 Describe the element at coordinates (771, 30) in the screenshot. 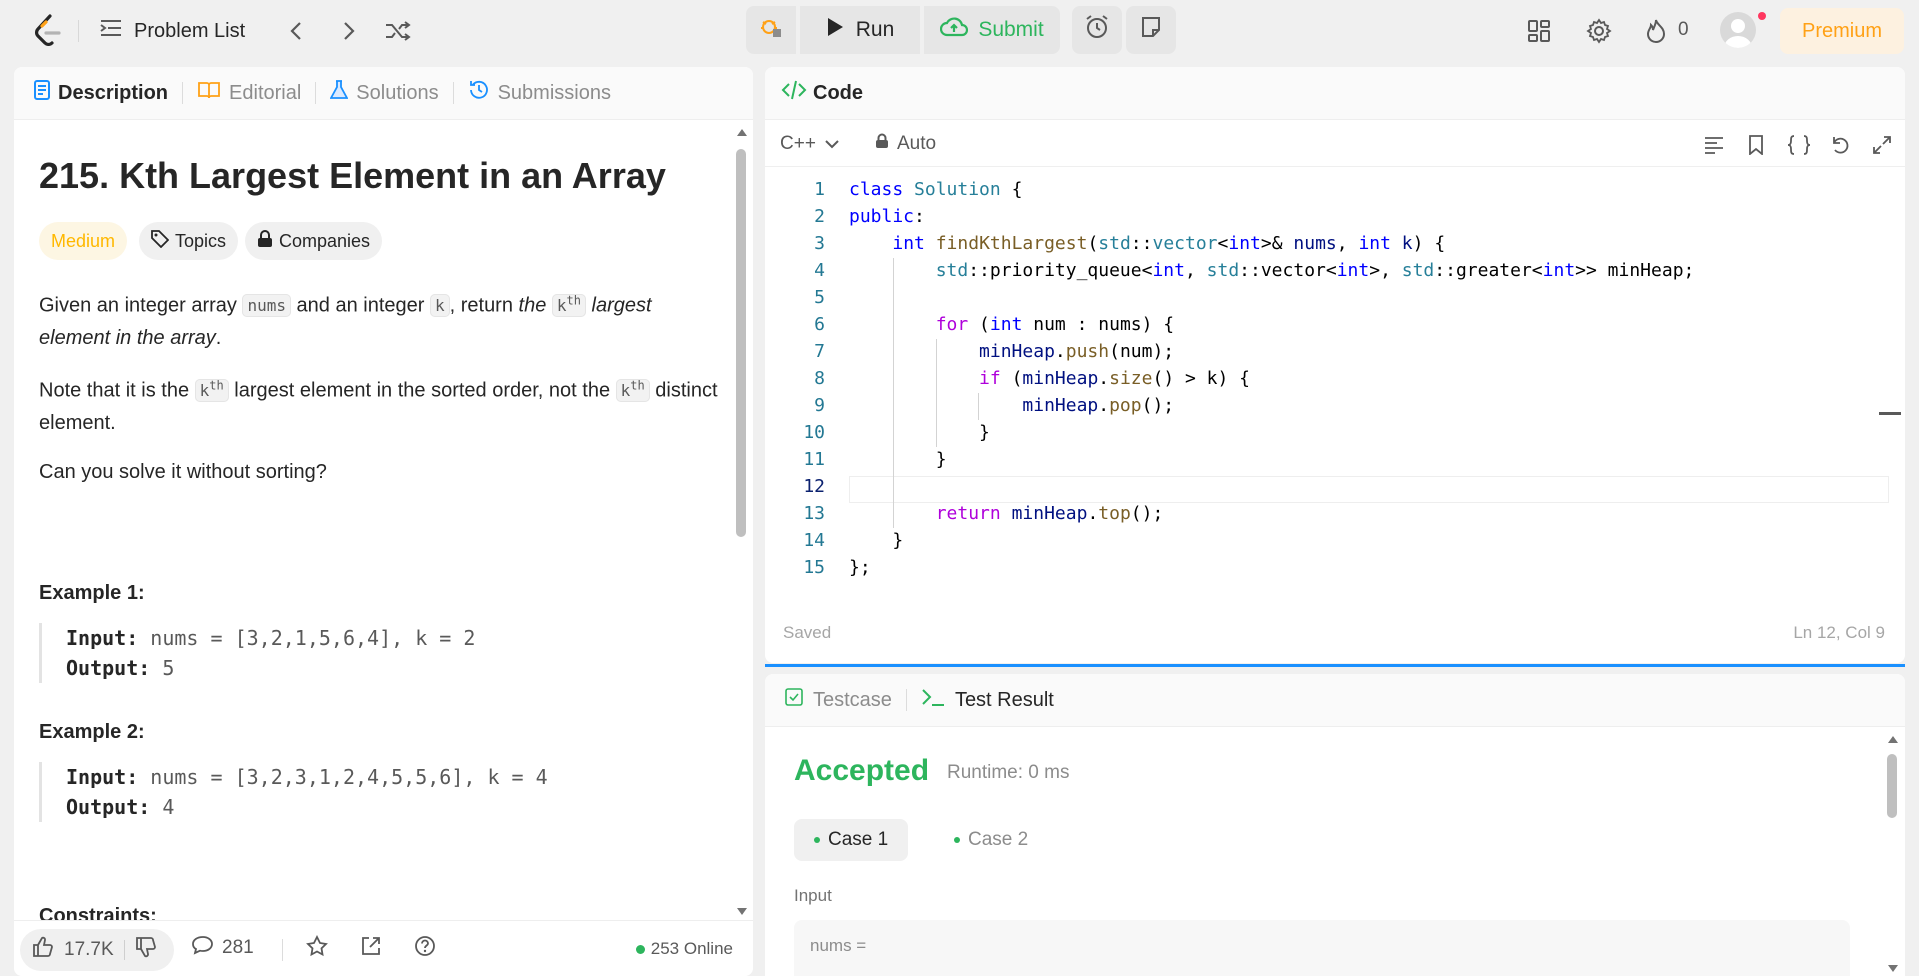

I see `debug-button` at that location.